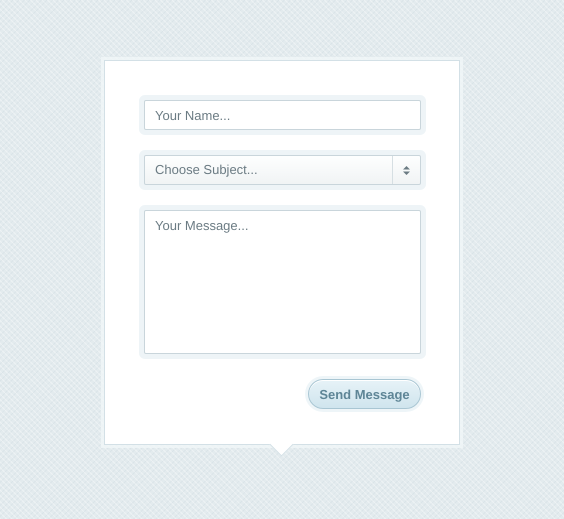 The width and height of the screenshot is (564, 519). I want to click on send-button: Send Message, so click(364, 394).